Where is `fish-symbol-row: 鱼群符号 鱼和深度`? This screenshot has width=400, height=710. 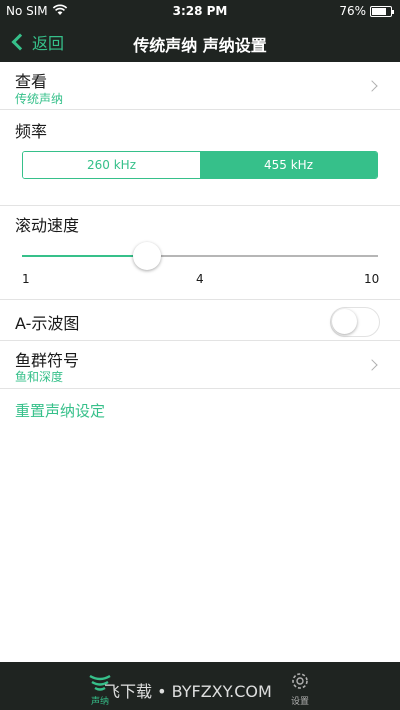 fish-symbol-row: 鱼群符号 鱼和深度 is located at coordinates (200, 365).